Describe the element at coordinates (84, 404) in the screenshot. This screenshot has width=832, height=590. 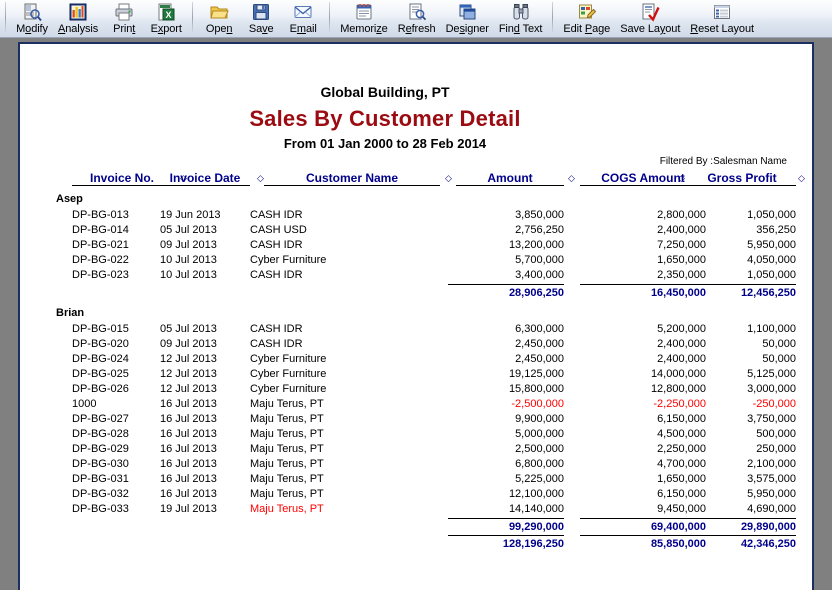
I see `cell-invoice-no: 1000` at that location.